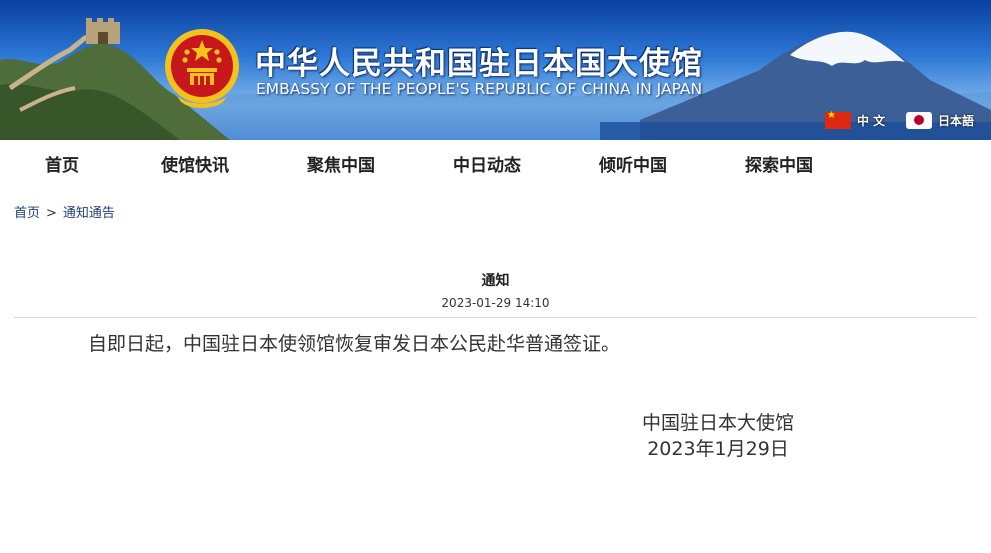  Describe the element at coordinates (718, 436) in the screenshot. I see `article-signature: 中国驻日本大使馆 2023年1月29日` at that location.